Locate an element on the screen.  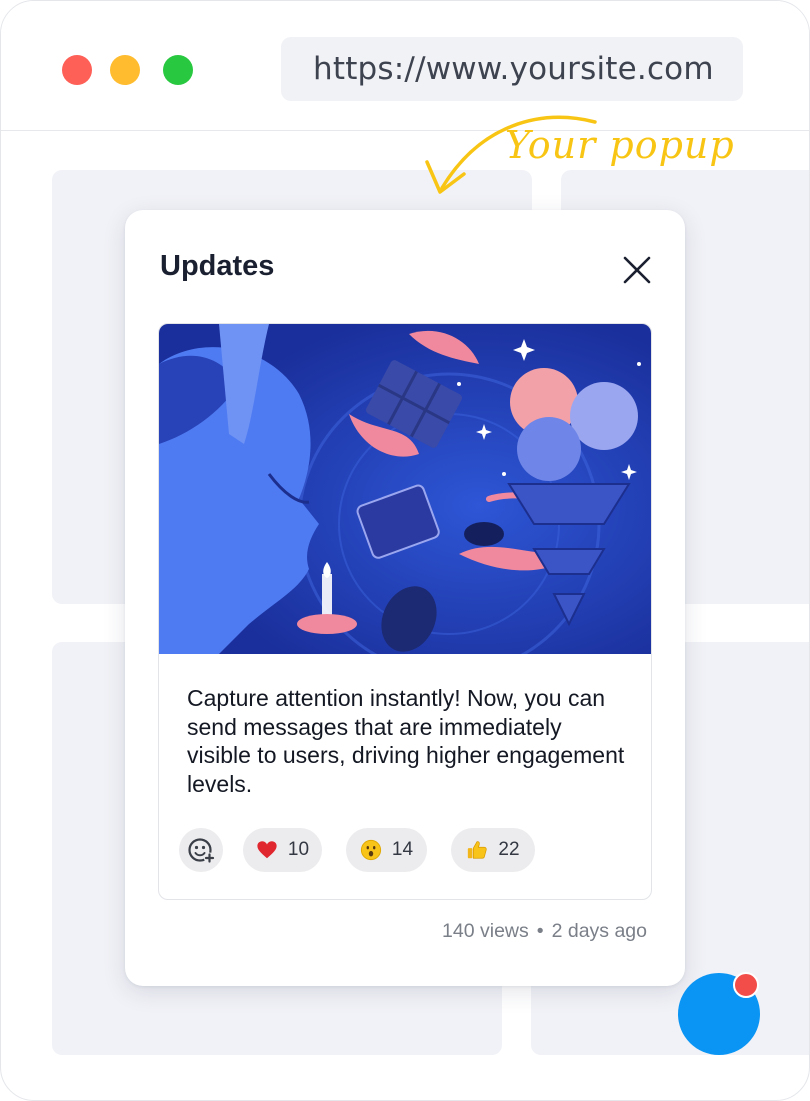
minimize-window-button is located at coordinates (125, 70).